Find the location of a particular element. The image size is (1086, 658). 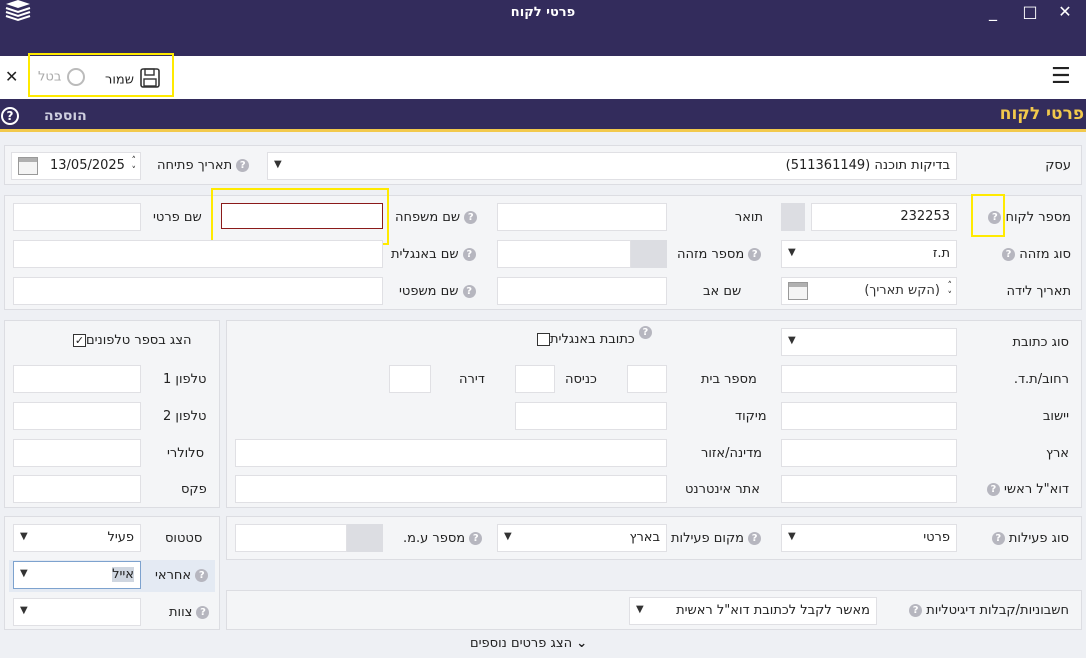

invoices-label: חשבוניות/קבלות דיגיטליות ? is located at coordinates (989, 610).